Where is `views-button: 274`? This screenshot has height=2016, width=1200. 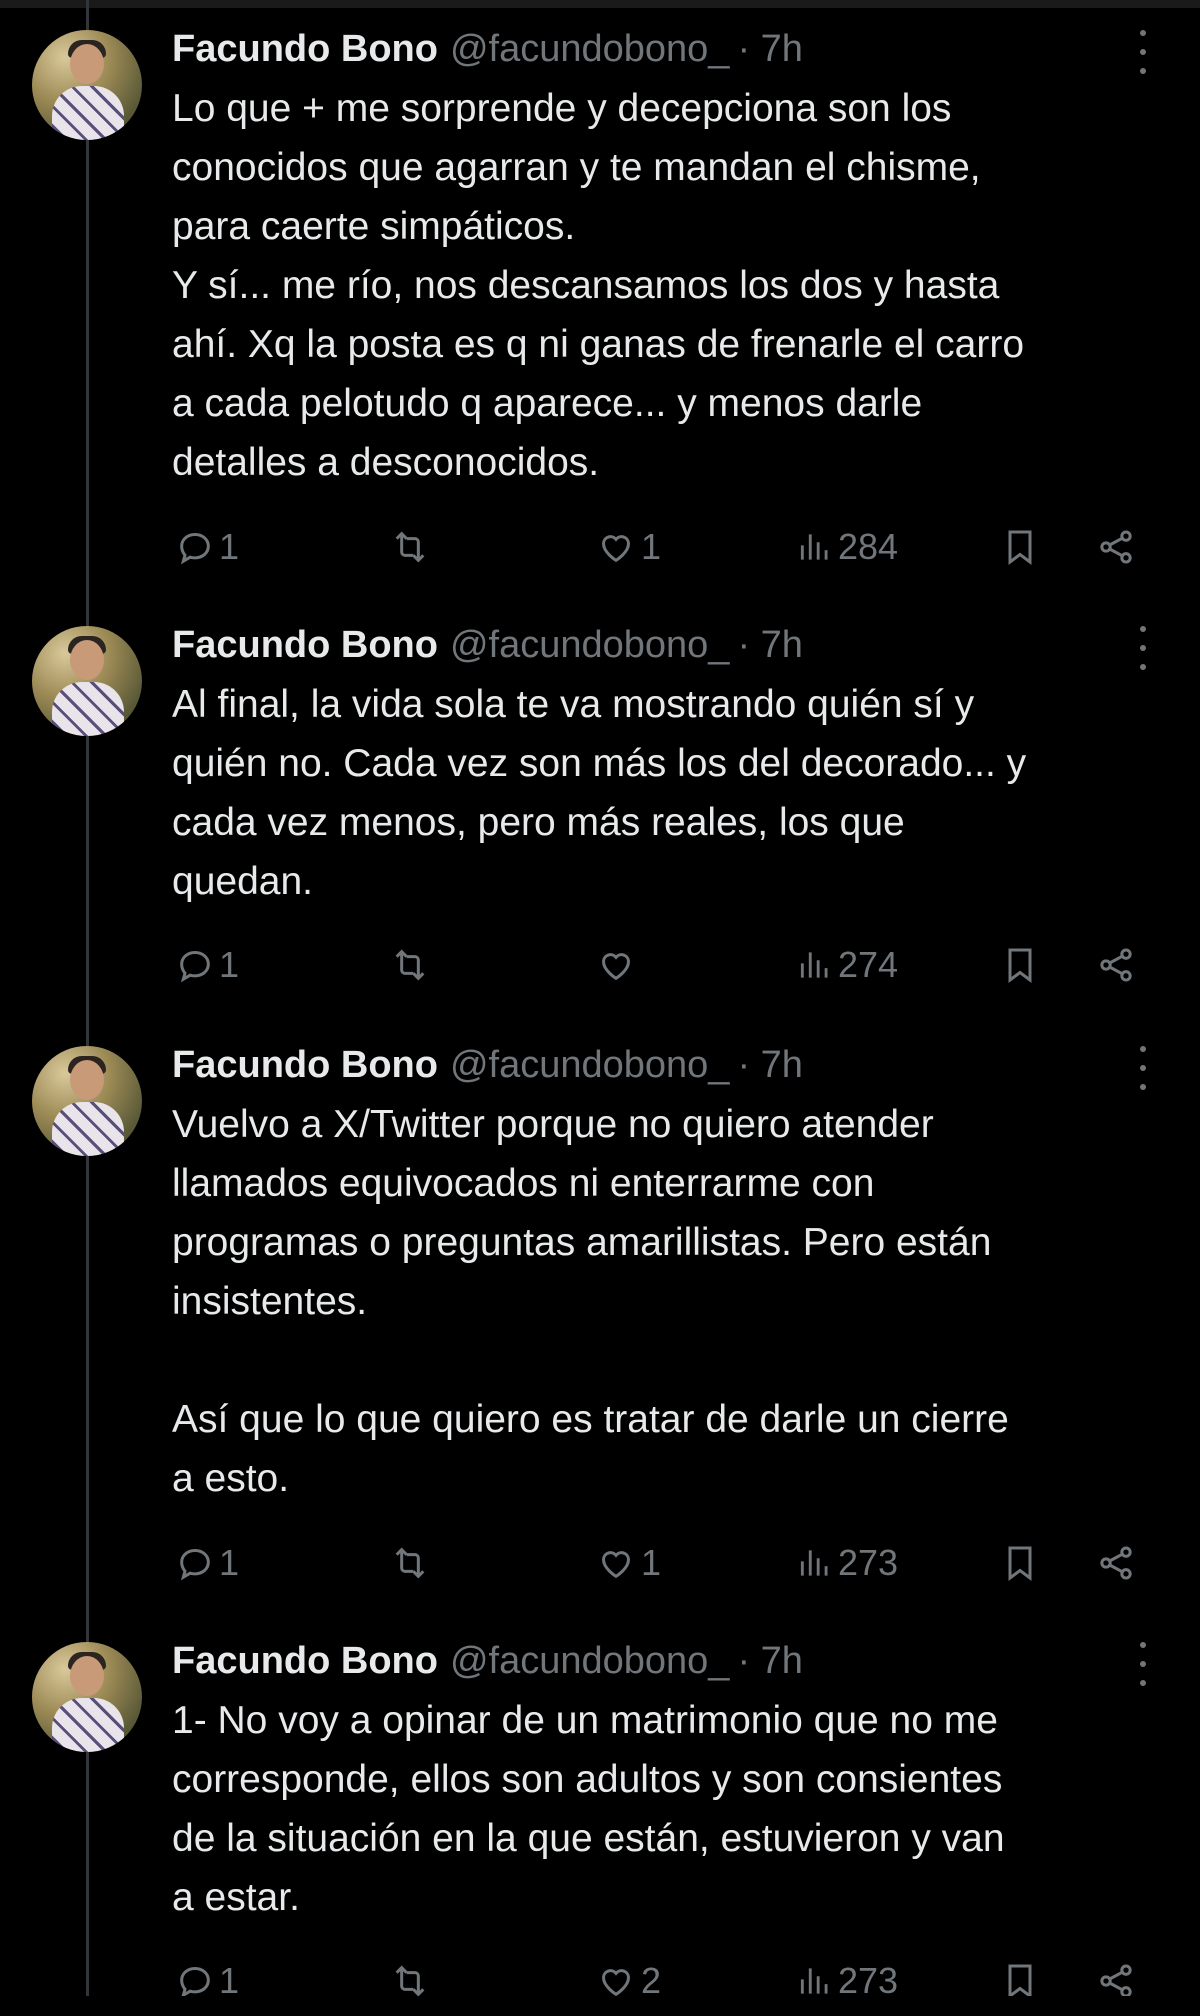 views-button: 274 is located at coordinates (847, 965).